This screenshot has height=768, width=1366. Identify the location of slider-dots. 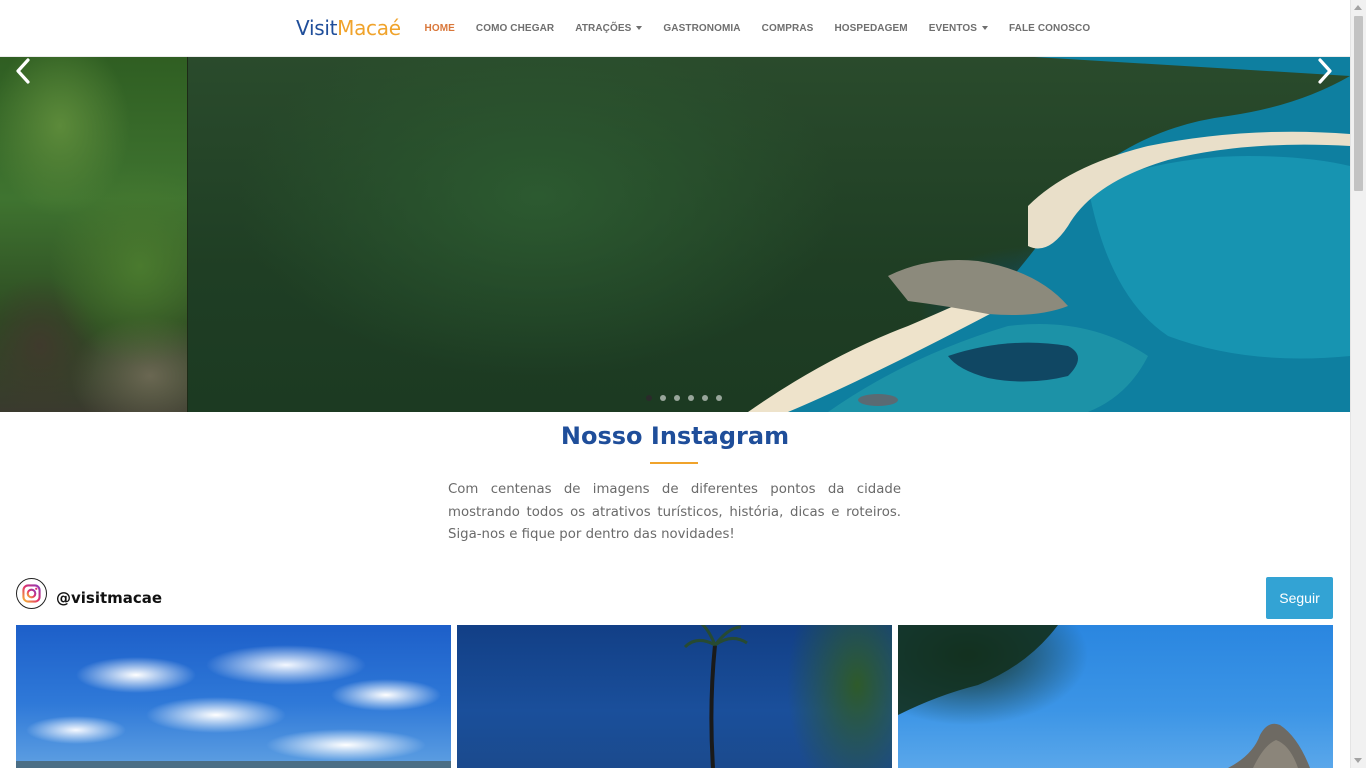
(684, 398).